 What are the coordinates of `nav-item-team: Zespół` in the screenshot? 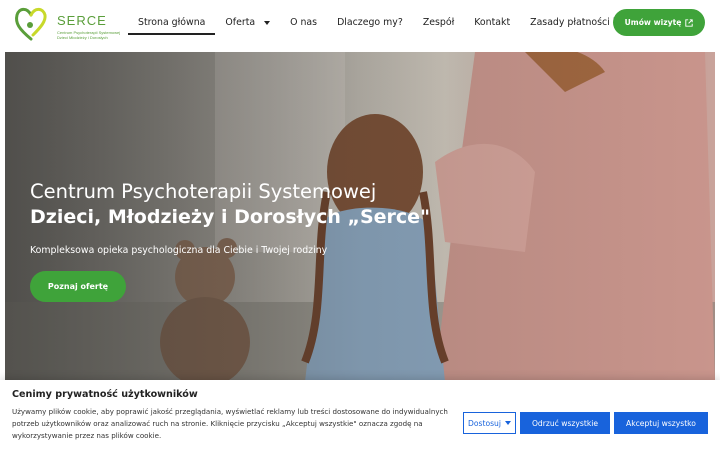 It's located at (438, 23).